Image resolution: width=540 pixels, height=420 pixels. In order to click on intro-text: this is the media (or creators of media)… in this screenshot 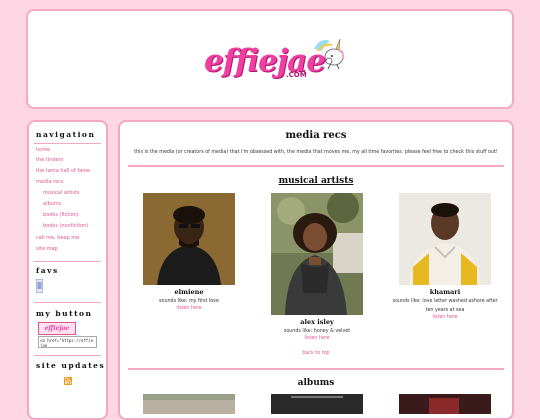, I will do `click(316, 152)`.